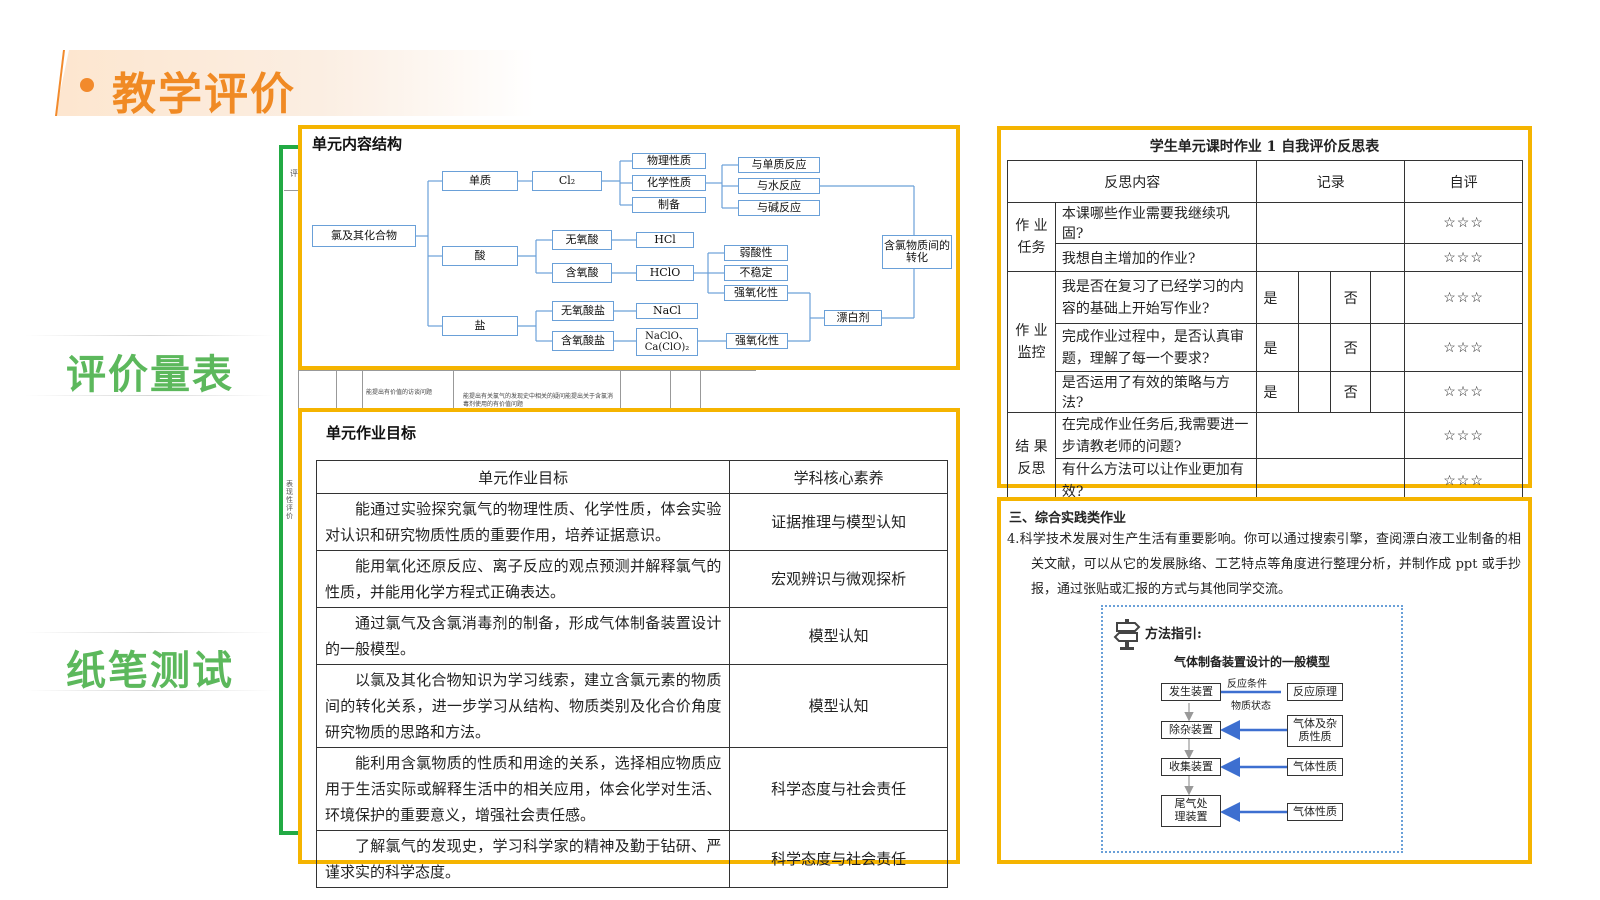  I want to click on group-label: 作 业监控, so click(1031, 342).